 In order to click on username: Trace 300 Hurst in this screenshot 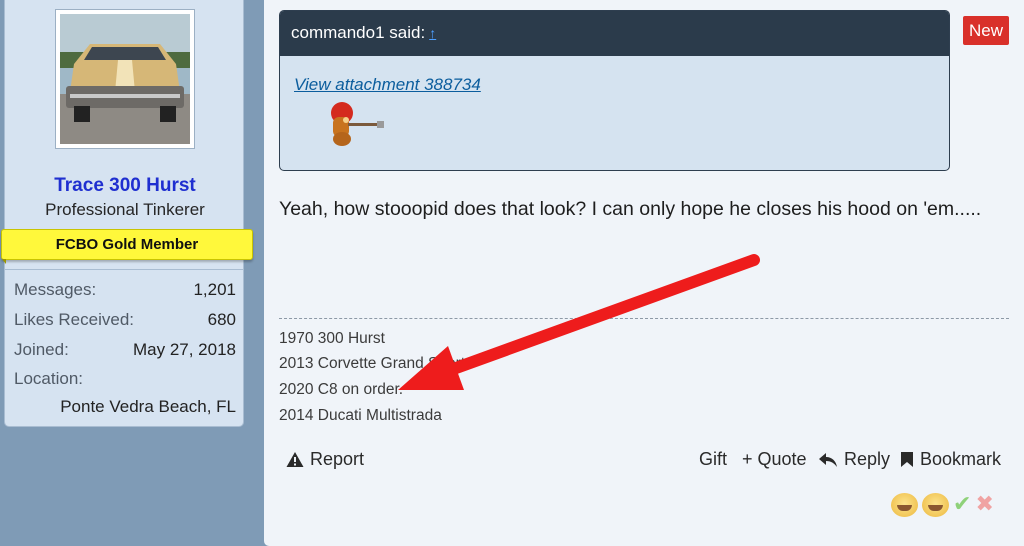, I will do `click(125, 186)`.